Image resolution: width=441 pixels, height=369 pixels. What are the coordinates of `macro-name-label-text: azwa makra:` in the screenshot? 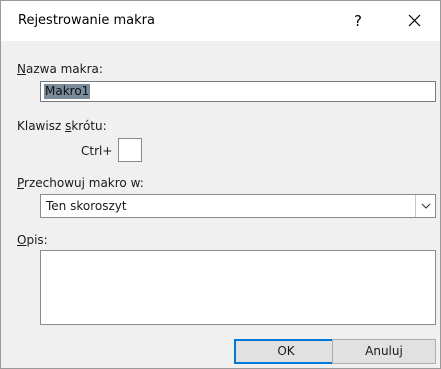 It's located at (64, 69).